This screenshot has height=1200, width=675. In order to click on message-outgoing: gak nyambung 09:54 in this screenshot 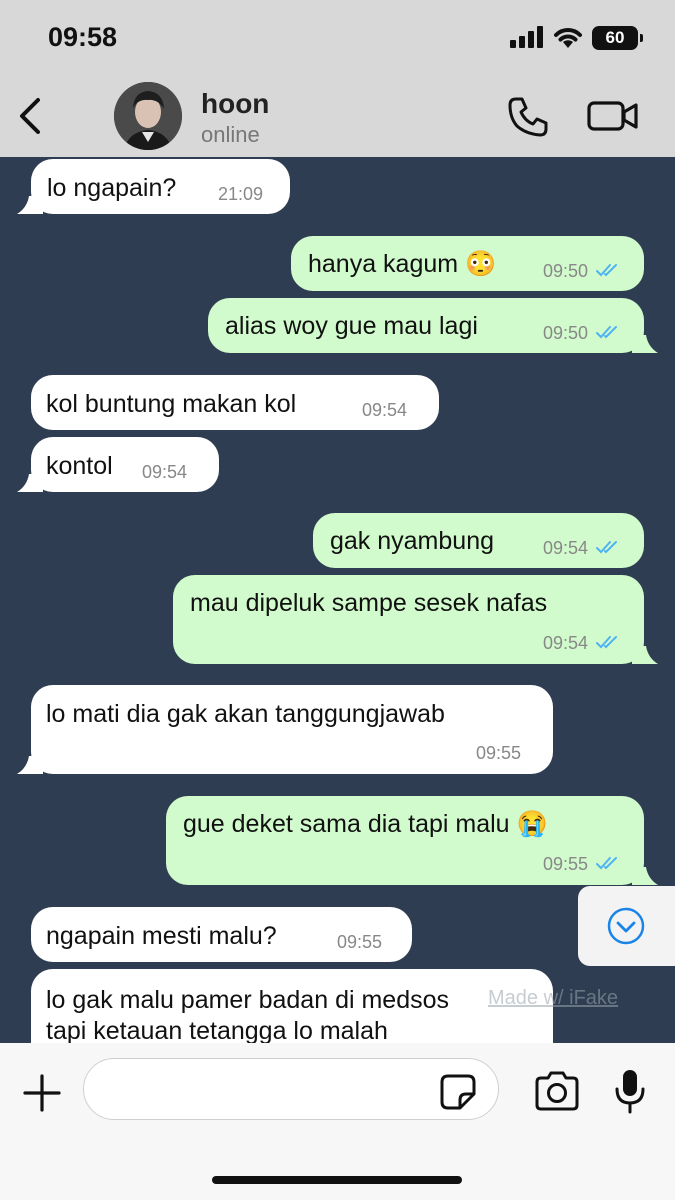, I will do `click(478, 540)`.